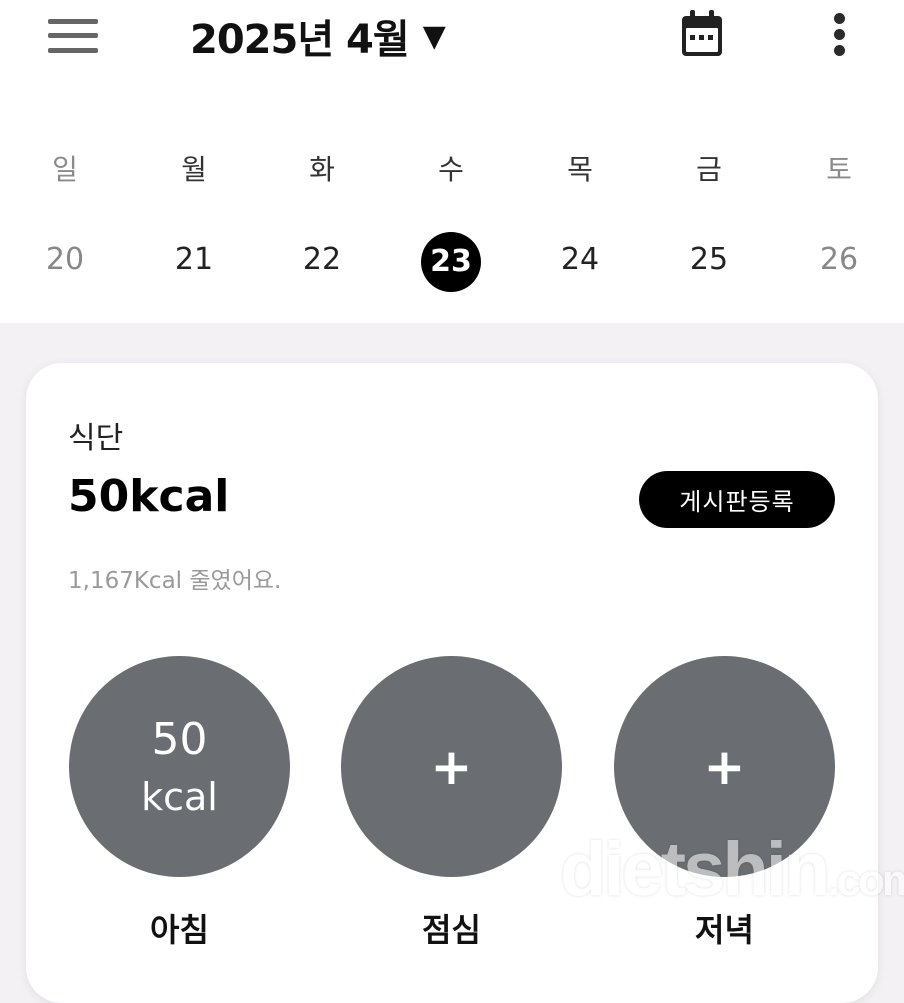 The width and height of the screenshot is (904, 1003). Describe the element at coordinates (322, 169) in the screenshot. I see `weekday-tue: 화` at that location.